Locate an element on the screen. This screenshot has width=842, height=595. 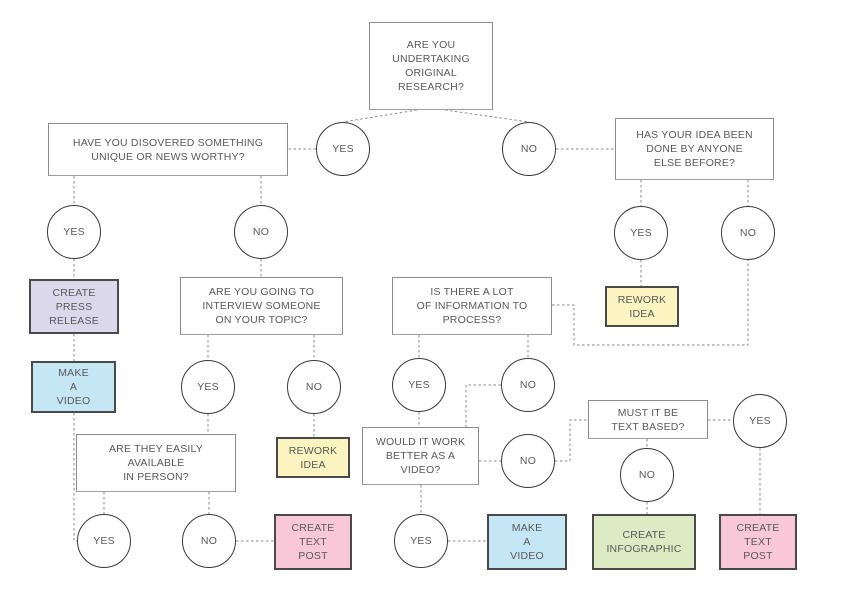
node-label-c_would_yes: YES is located at coordinates (421, 540).